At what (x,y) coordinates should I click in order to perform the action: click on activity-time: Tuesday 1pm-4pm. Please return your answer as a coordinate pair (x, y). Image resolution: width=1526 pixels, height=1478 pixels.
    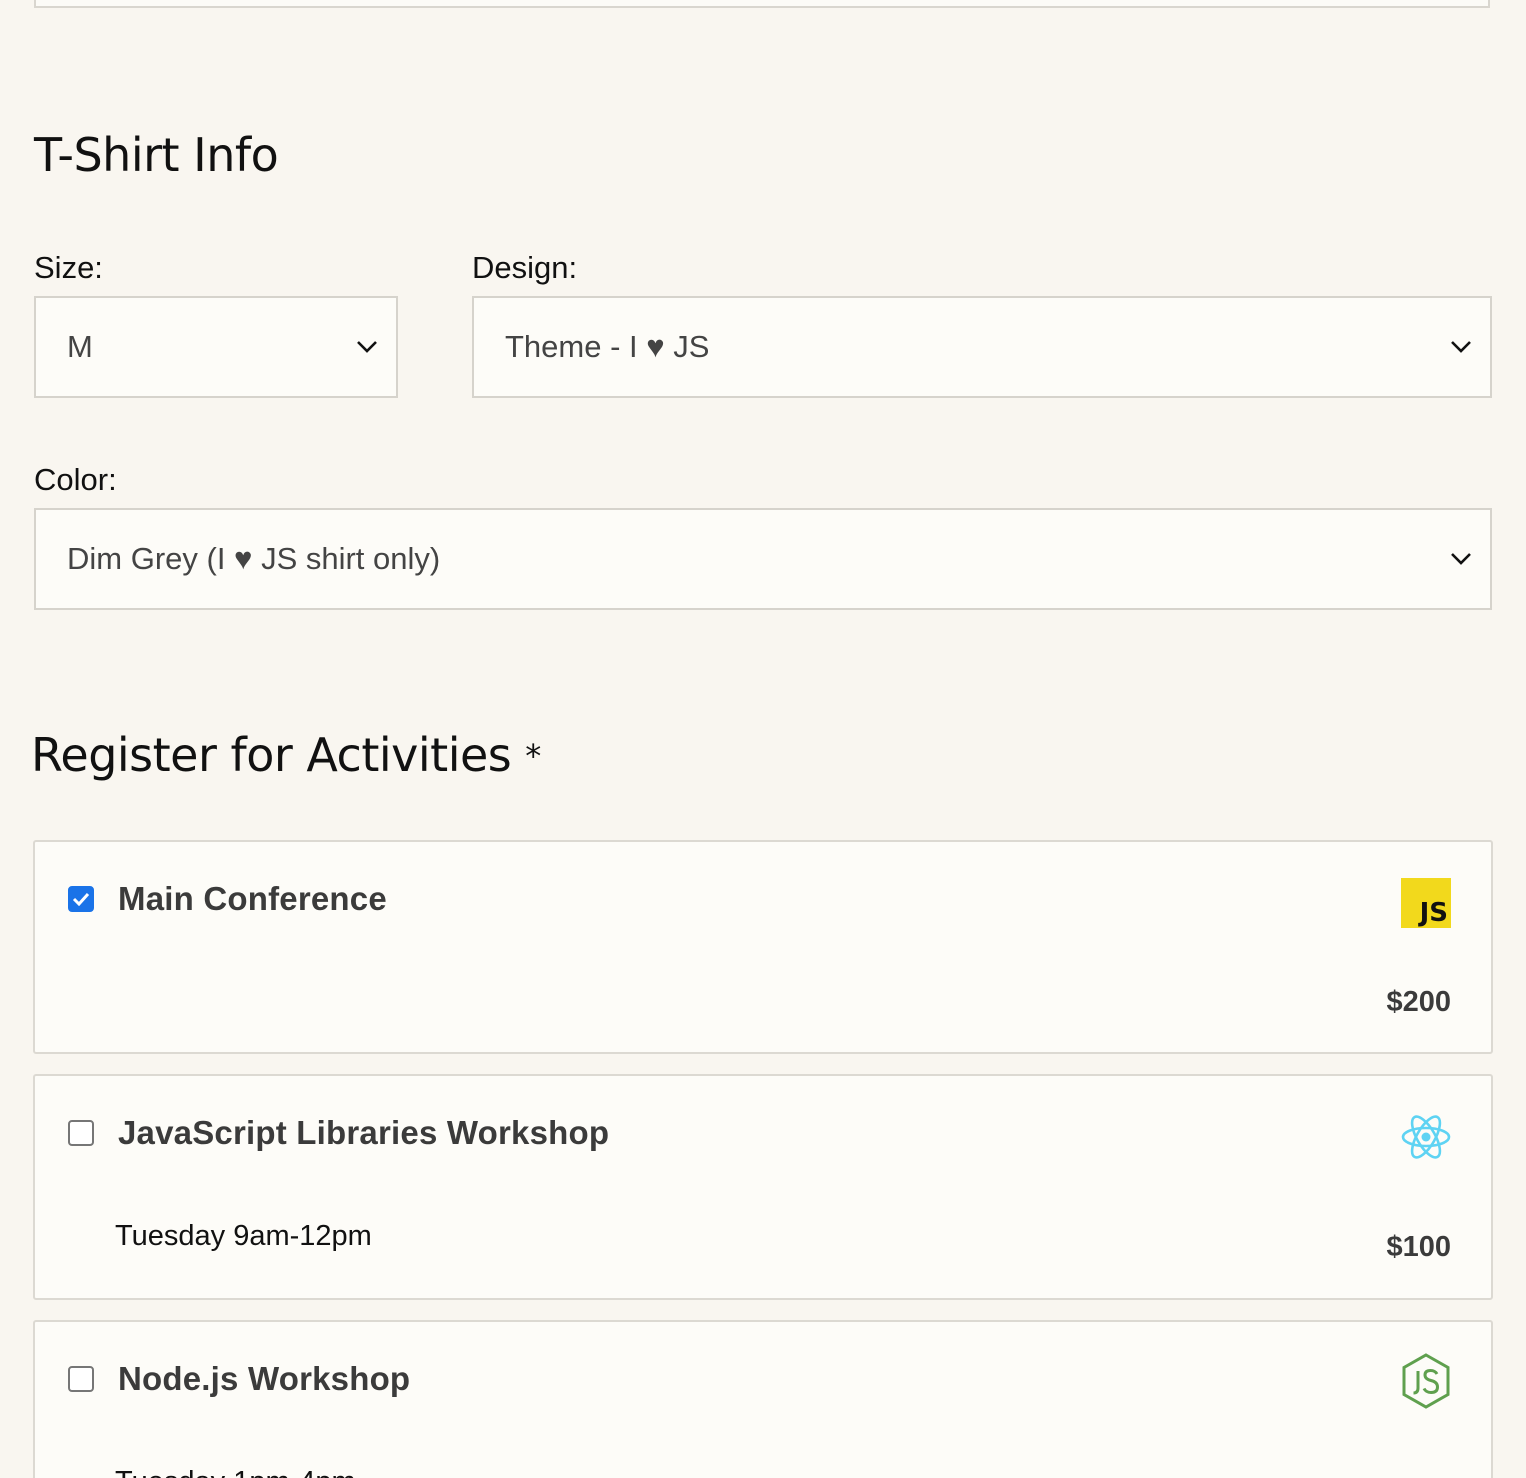
    Looking at the image, I should click on (235, 1472).